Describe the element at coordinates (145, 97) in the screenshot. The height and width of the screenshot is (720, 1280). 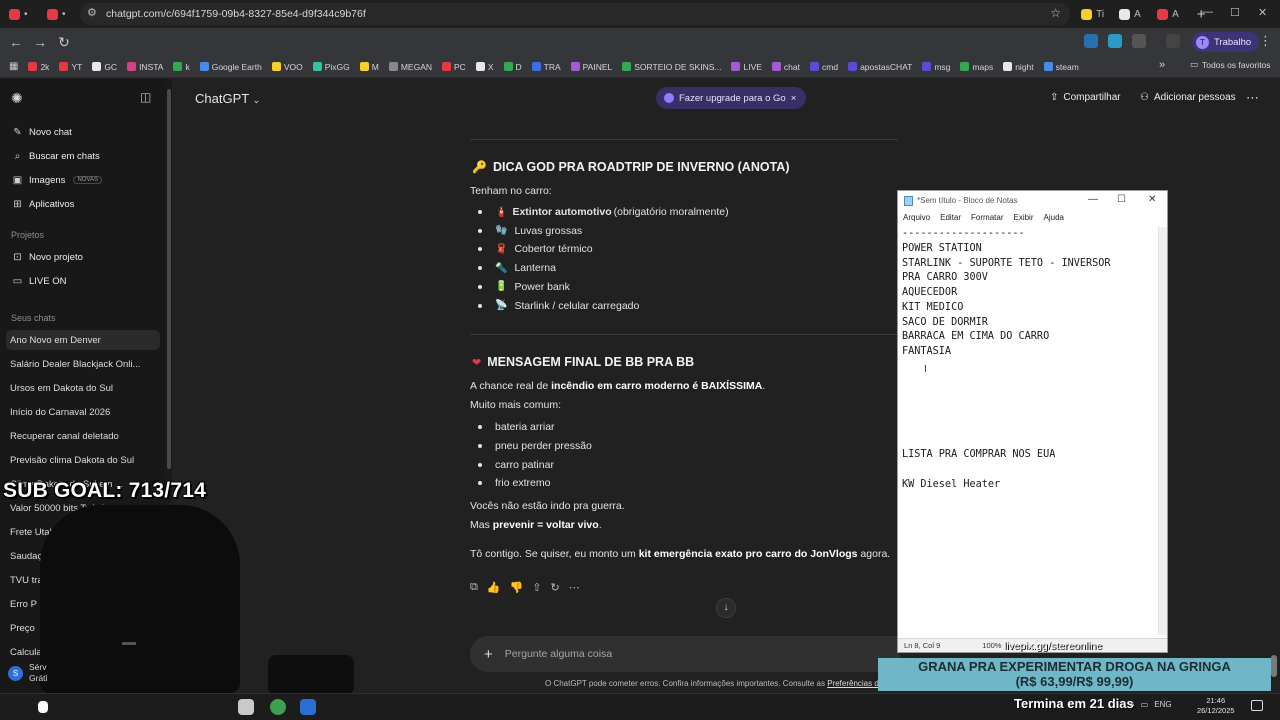
I see `sidebar-toggle-icon: ◫` at that location.